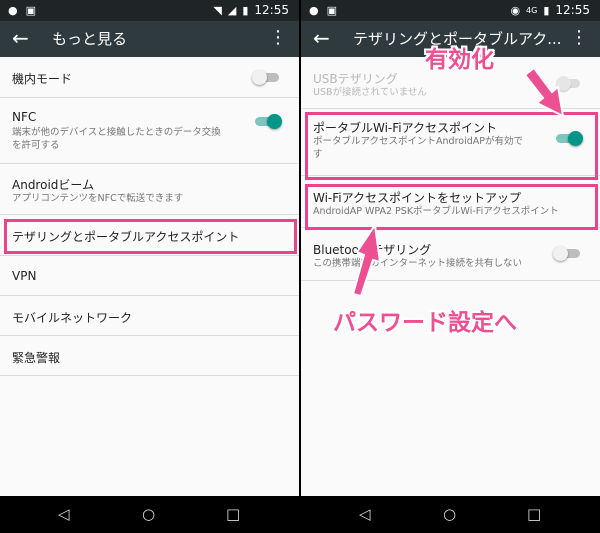  What do you see at coordinates (217, 10) in the screenshot?
I see `wifi-icon: ◥` at bounding box center [217, 10].